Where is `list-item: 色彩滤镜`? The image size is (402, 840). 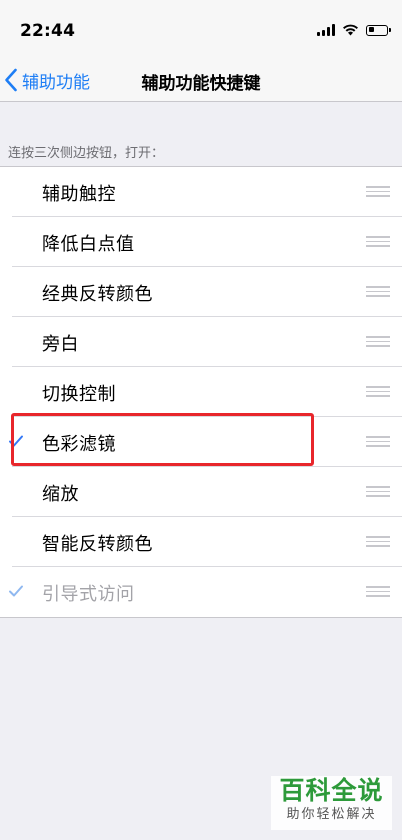
list-item: 色彩滤镜 is located at coordinates (201, 442).